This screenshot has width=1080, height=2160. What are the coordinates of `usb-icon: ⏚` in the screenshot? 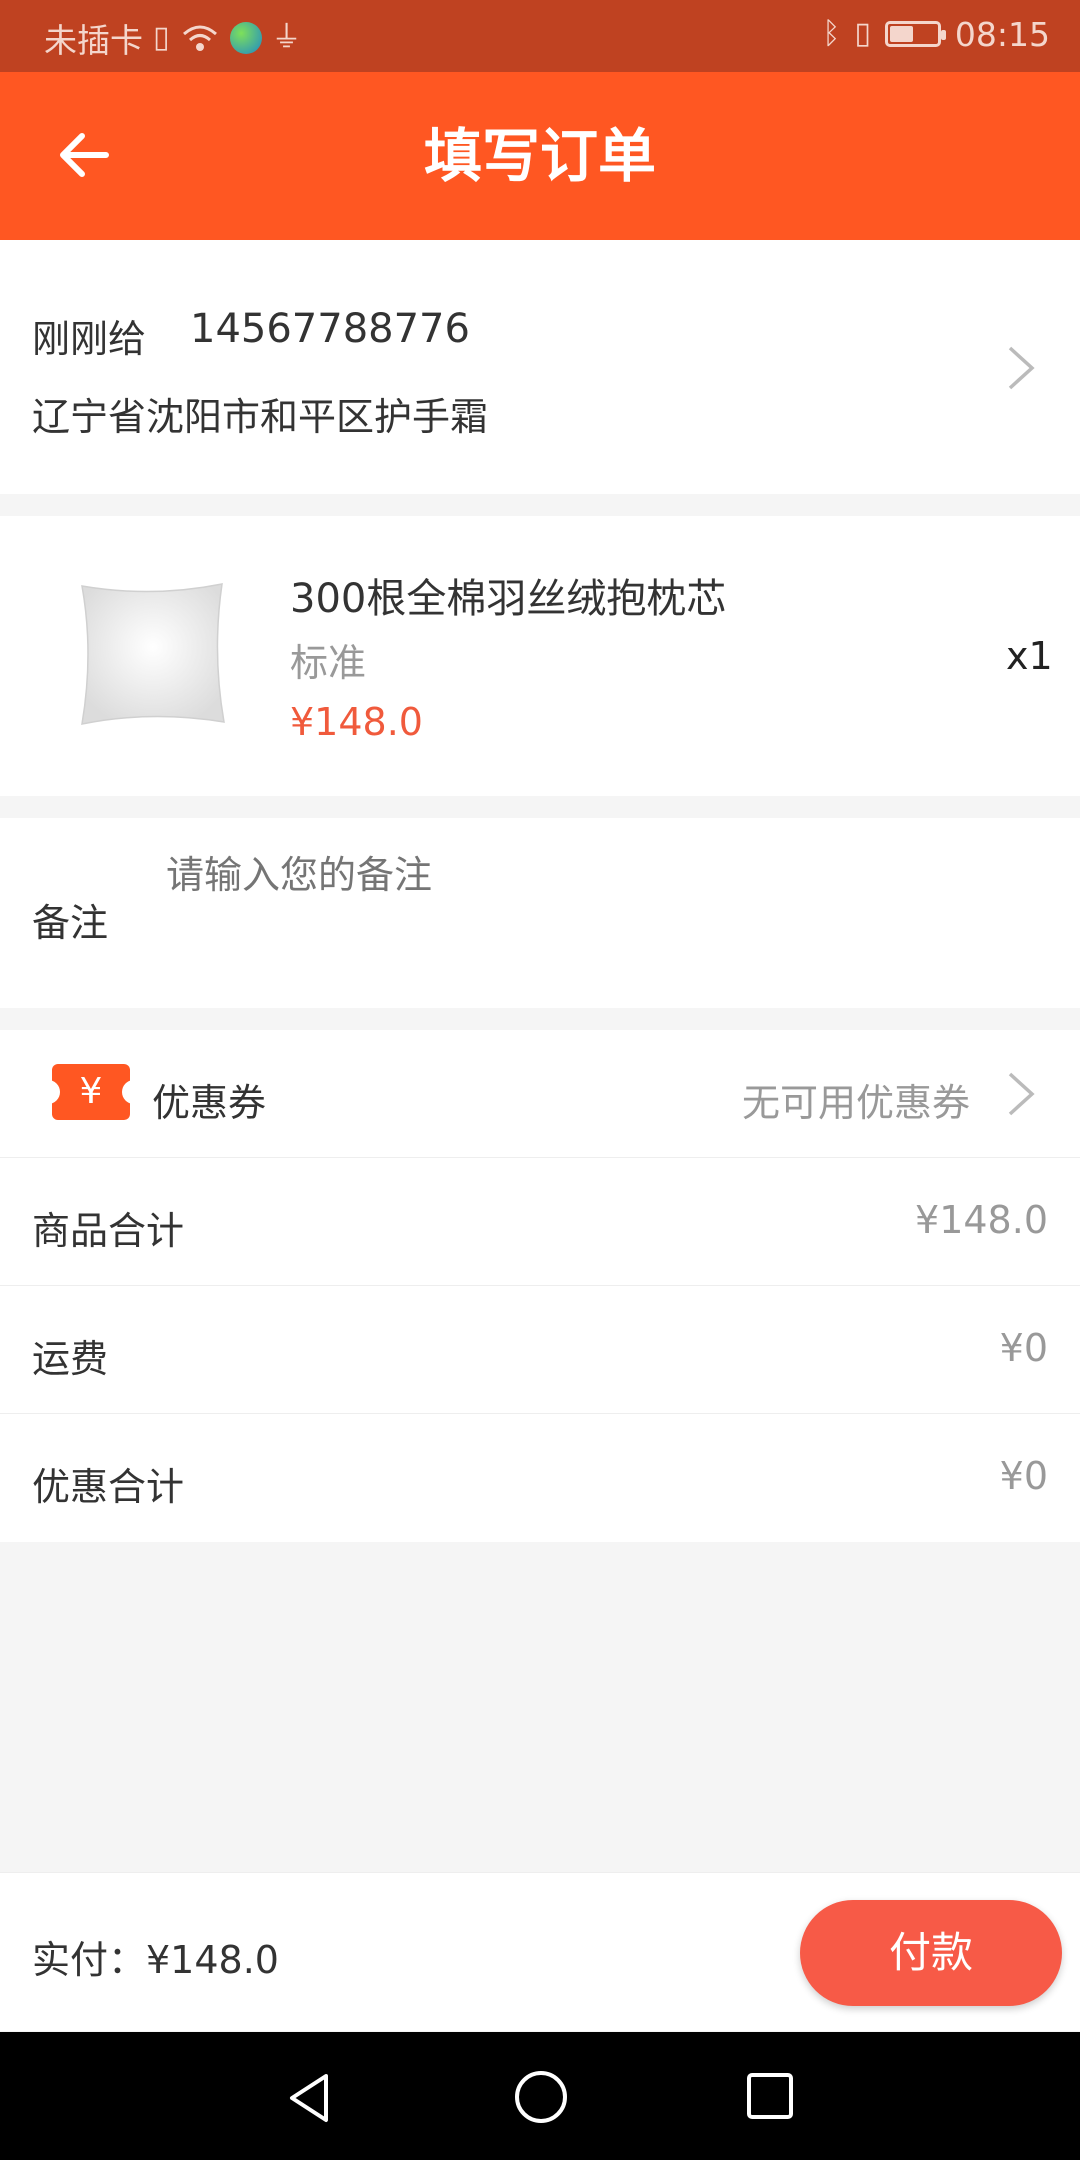 It's located at (286, 37).